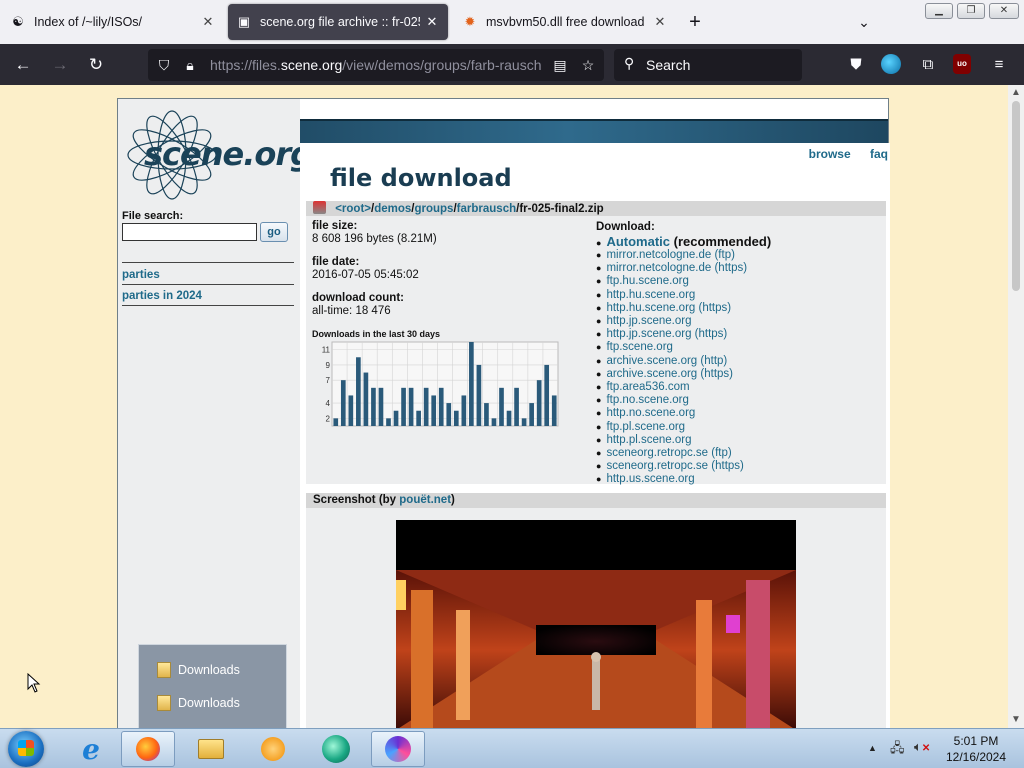 The width and height of the screenshot is (1024, 768). I want to click on reader-view-icon: ▤, so click(560, 65).